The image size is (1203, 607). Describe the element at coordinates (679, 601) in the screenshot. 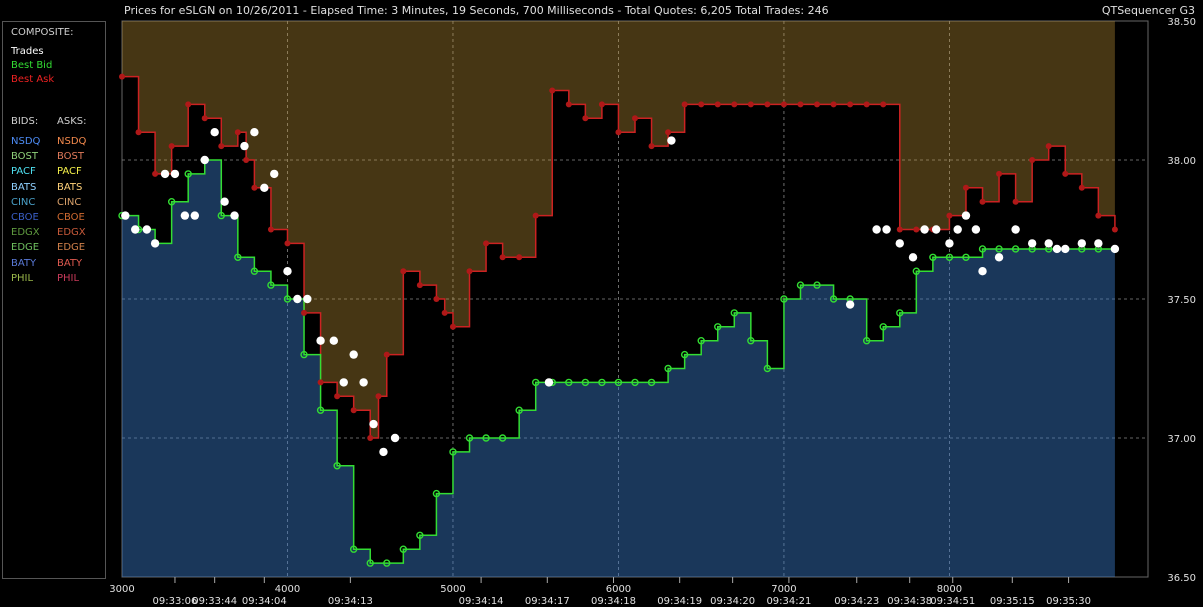

I see `time-label: 09:34:19` at that location.